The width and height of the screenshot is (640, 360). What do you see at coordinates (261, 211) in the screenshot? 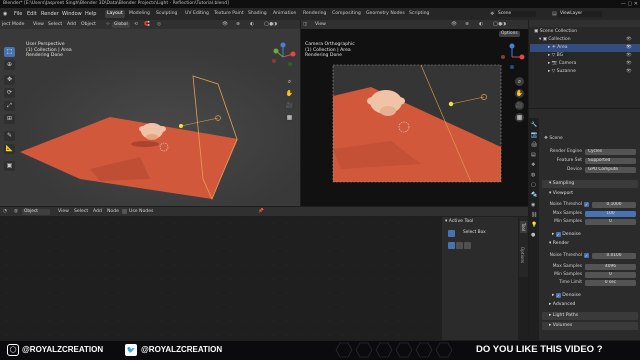
I see `pin-icon: 📌` at bounding box center [261, 211].